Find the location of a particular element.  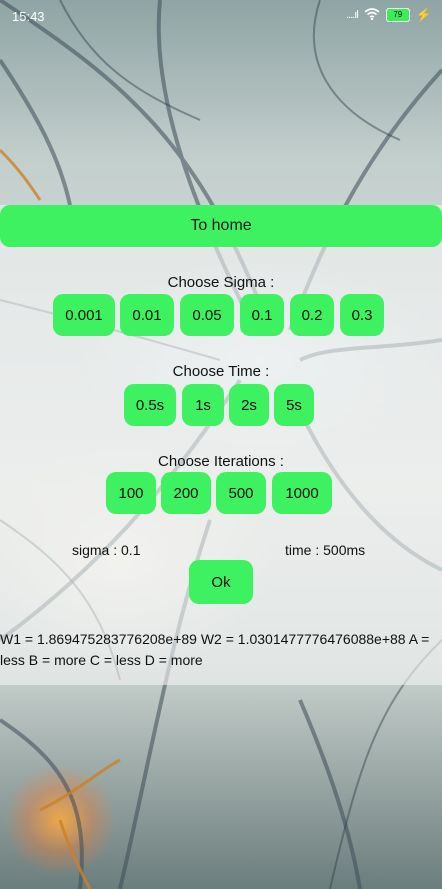

time-option-1s: 1s is located at coordinates (203, 405).